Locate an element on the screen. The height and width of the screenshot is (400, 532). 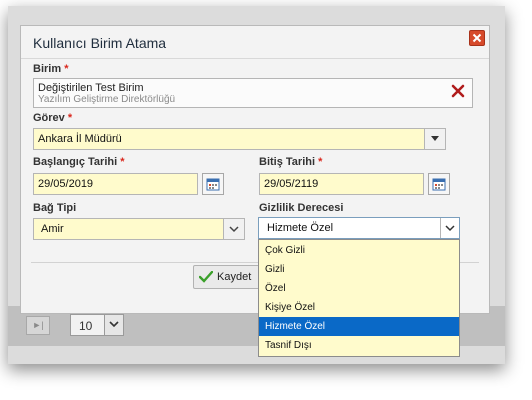
page-size-value: 10 is located at coordinates (86, 326).